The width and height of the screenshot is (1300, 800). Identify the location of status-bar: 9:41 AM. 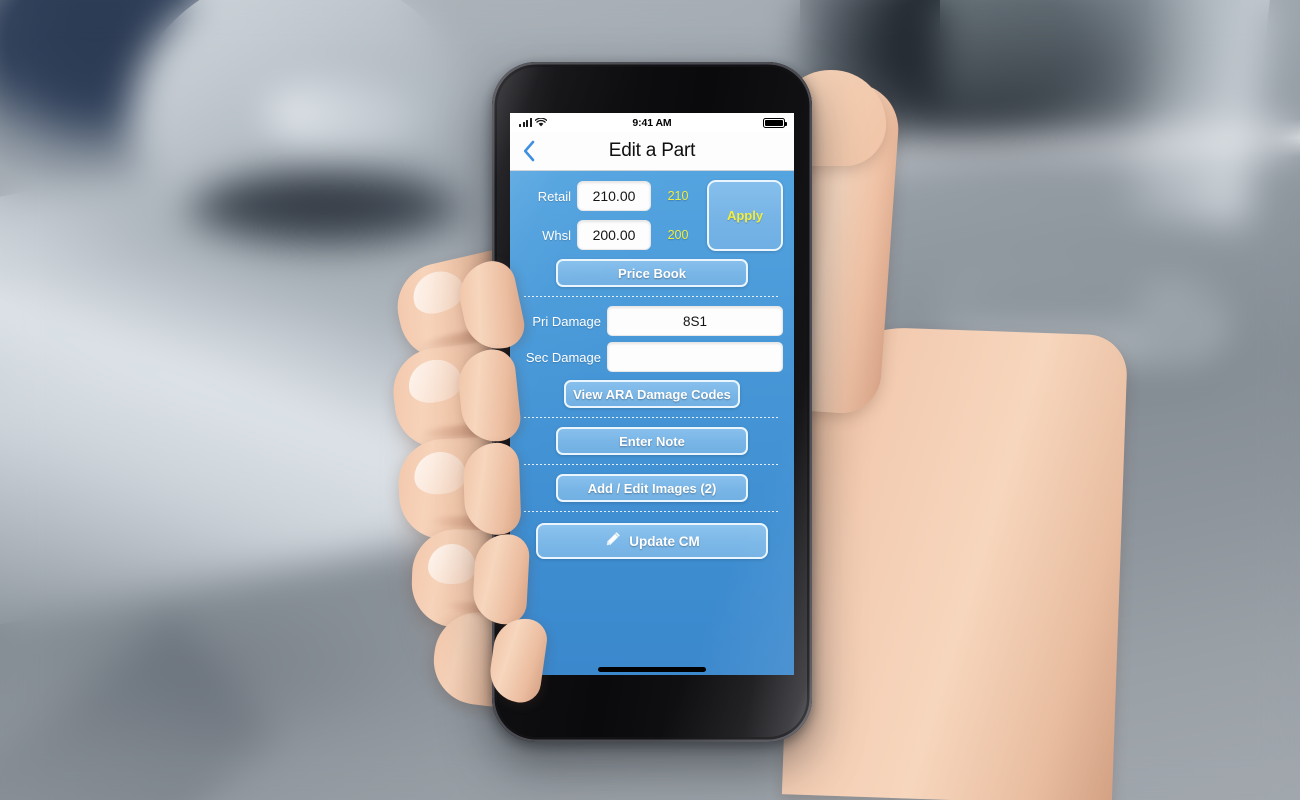
(652, 122).